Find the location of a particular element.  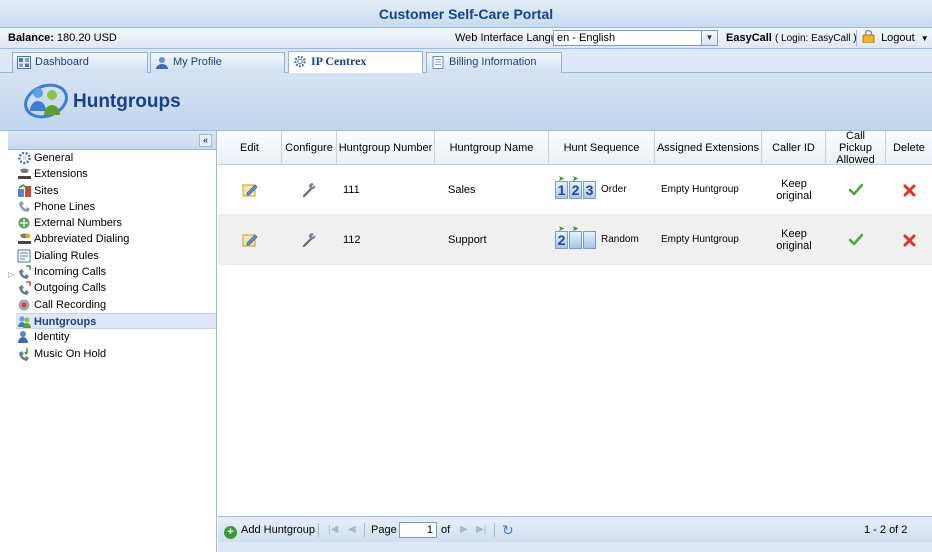

incoming-calls-icon is located at coordinates (25, 272).